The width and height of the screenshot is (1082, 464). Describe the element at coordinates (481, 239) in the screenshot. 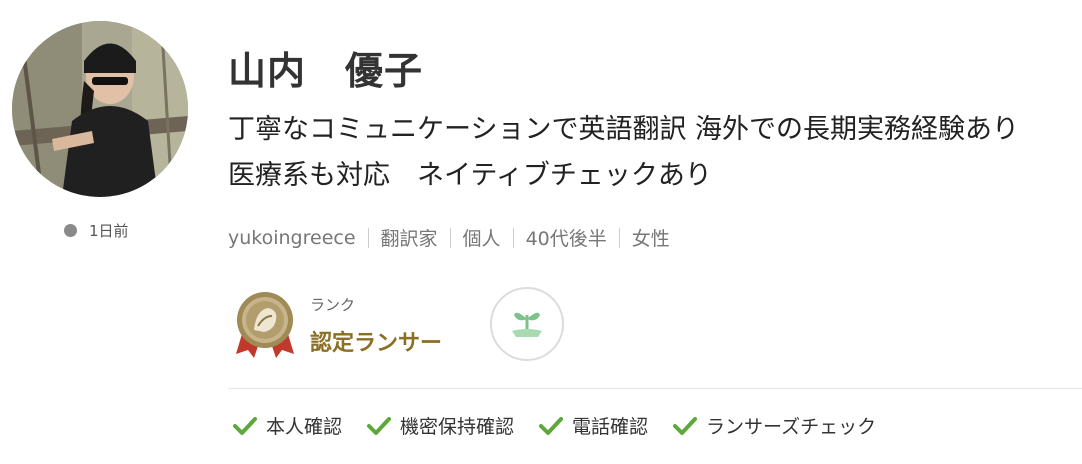

I see `type-text: 個人` at that location.